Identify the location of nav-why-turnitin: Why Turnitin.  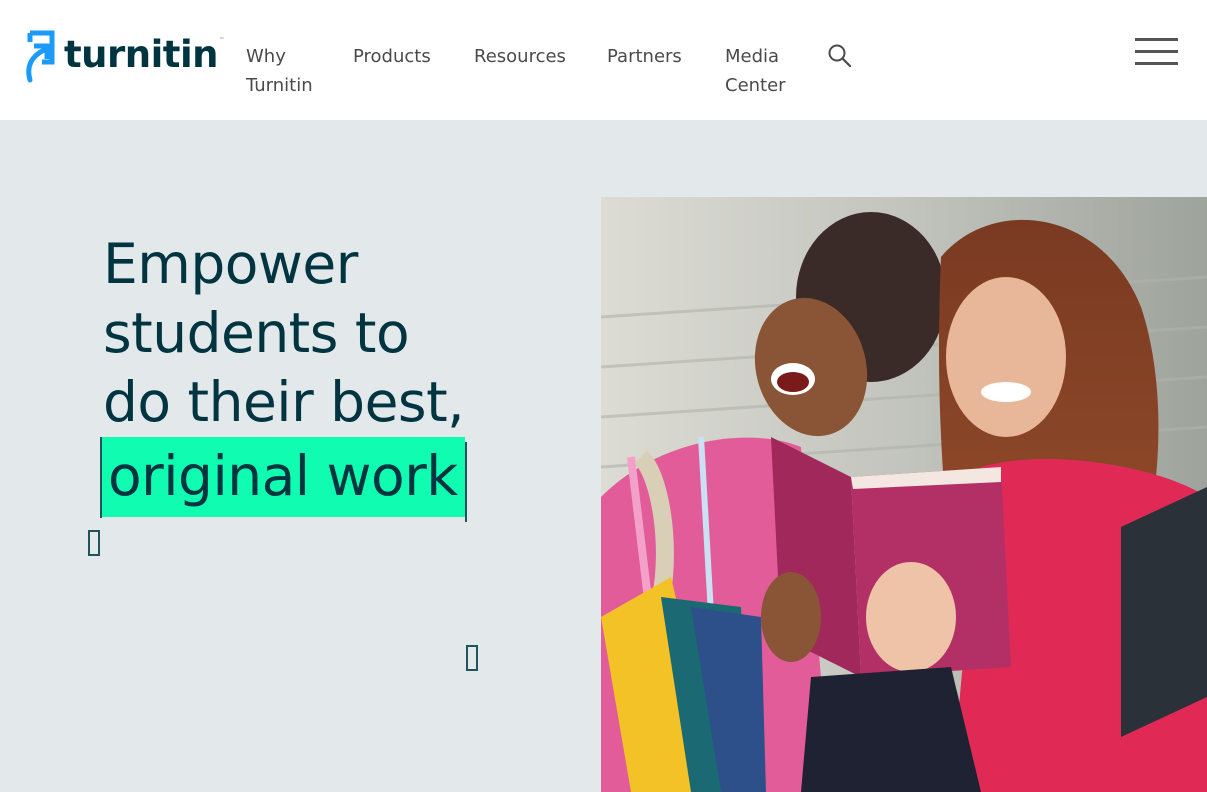
(279, 71).